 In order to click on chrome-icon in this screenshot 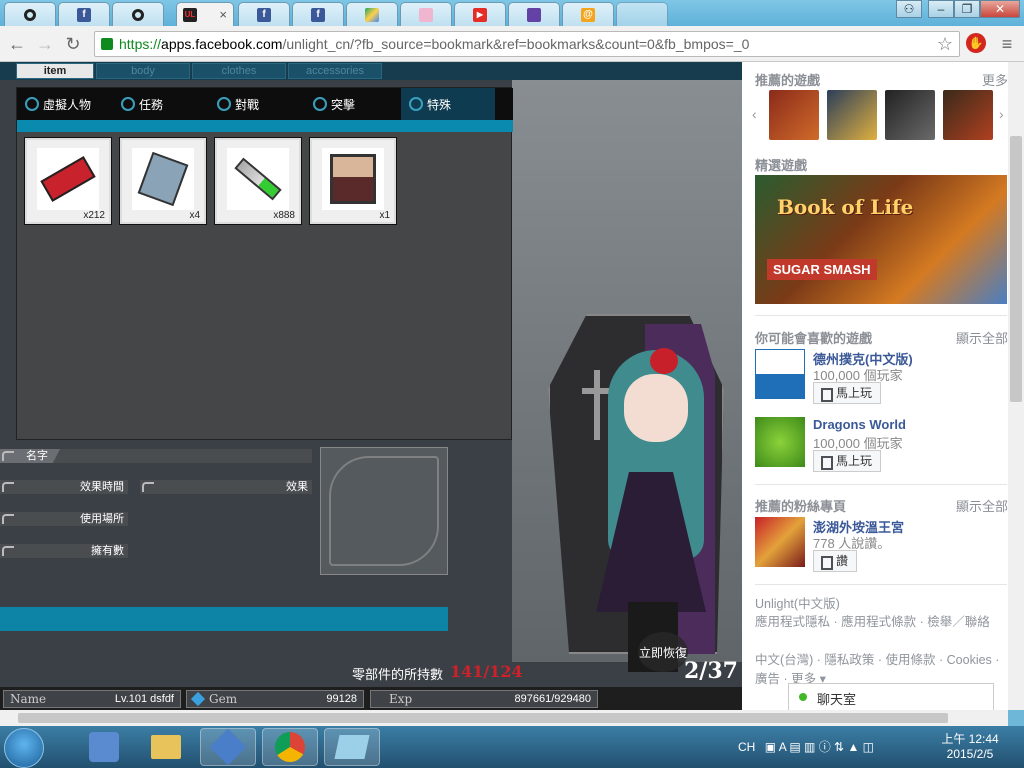, I will do `click(290, 747)`.